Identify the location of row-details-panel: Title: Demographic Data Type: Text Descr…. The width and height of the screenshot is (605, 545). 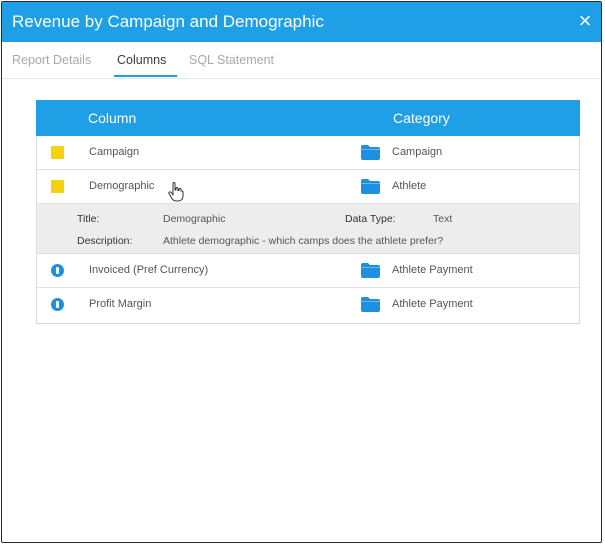
(308, 229).